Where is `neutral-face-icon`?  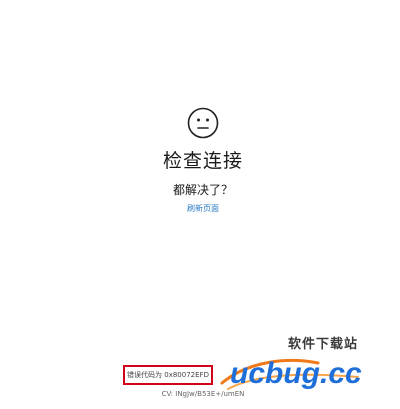
neutral-face-icon is located at coordinates (203, 123).